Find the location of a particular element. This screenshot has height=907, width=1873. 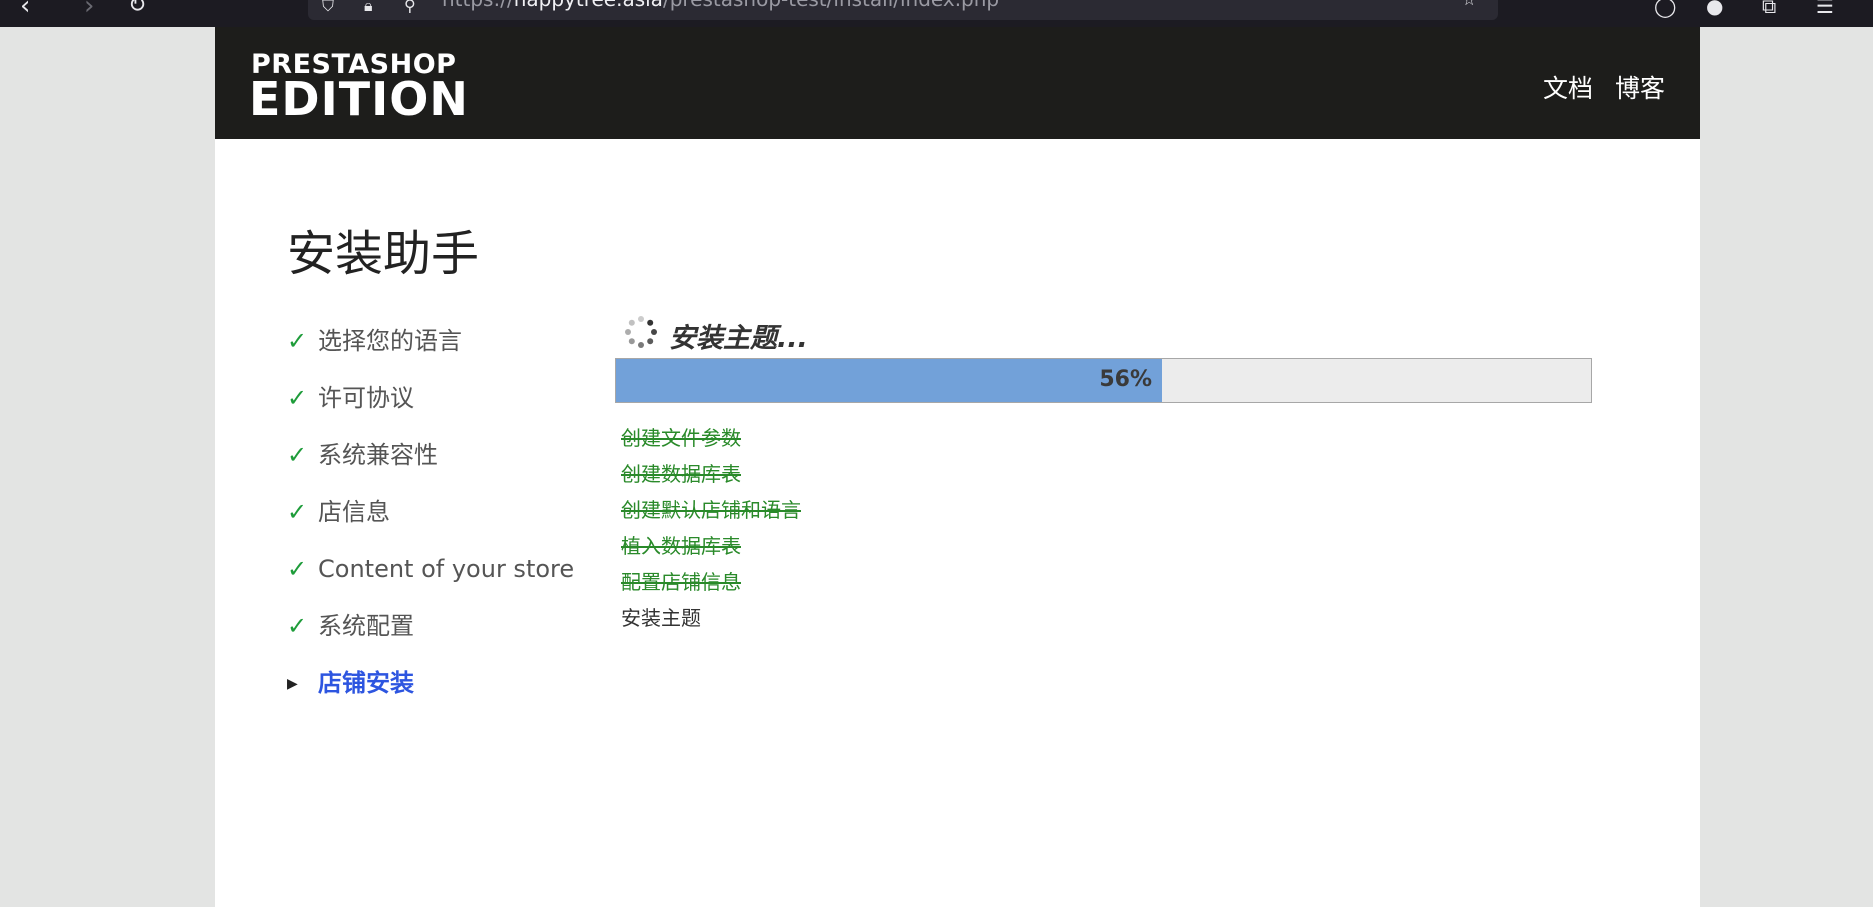

step-item-store-install: ▶ 店铺安装 is located at coordinates (447, 695).